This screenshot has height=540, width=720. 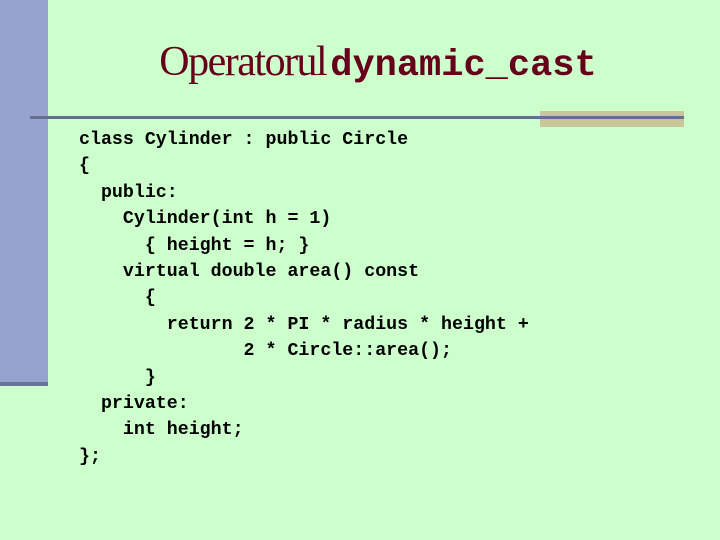 I want to click on title-divider, so click(x=357, y=117).